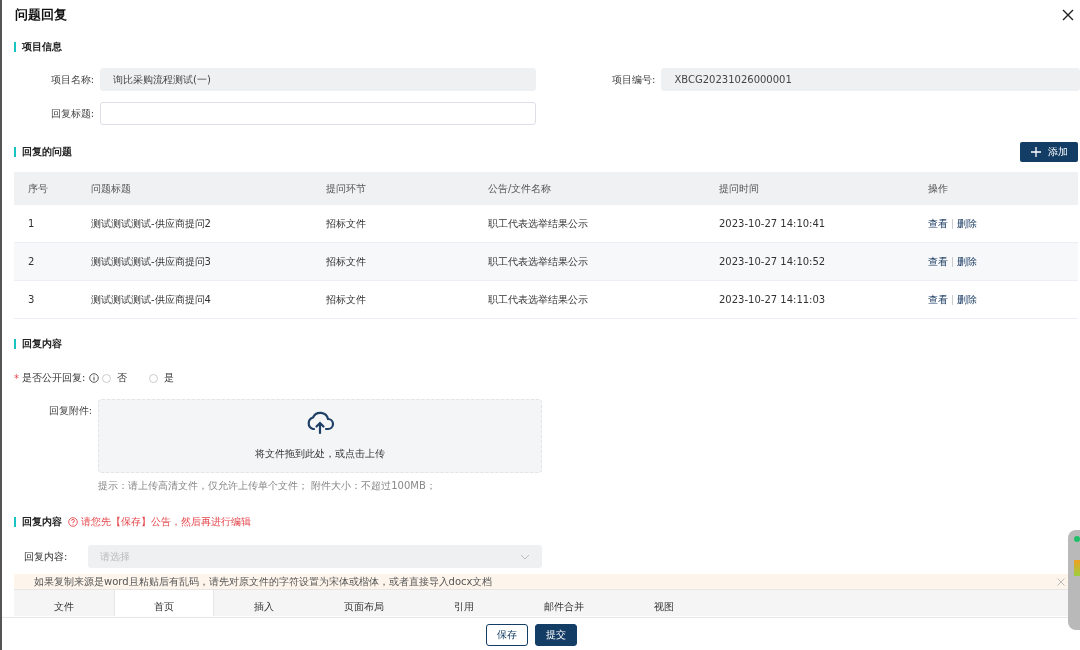 This screenshot has width=1080, height=650. What do you see at coordinates (634, 79) in the screenshot?
I see `field-label: 项目编号:` at bounding box center [634, 79].